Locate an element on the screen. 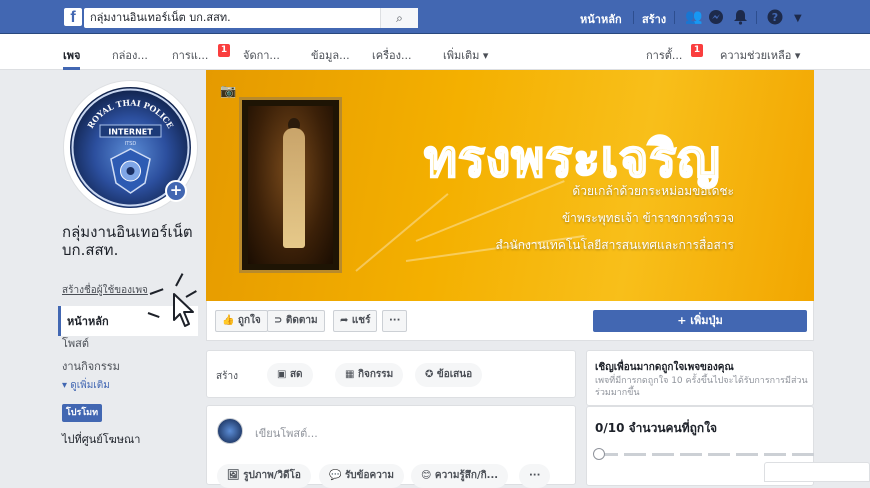 Image resolution: width=870 pixels, height=488 pixels. search-icon: ⌕ is located at coordinates (399, 18).